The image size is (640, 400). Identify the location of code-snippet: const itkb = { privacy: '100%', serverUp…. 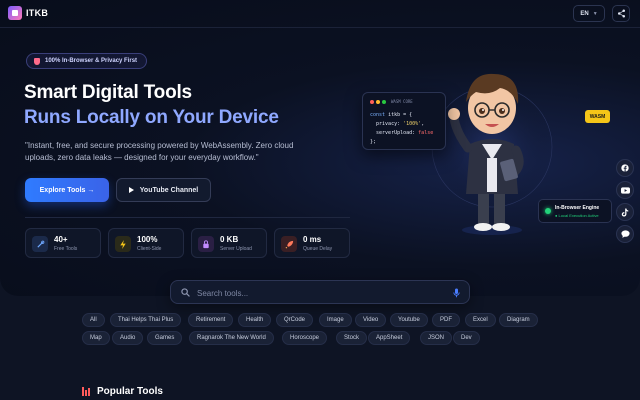
(402, 128).